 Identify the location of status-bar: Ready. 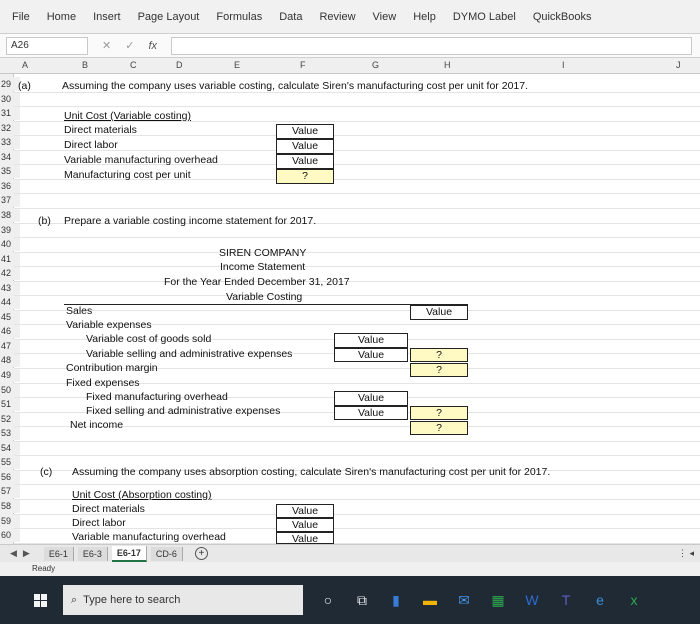
(350, 569).